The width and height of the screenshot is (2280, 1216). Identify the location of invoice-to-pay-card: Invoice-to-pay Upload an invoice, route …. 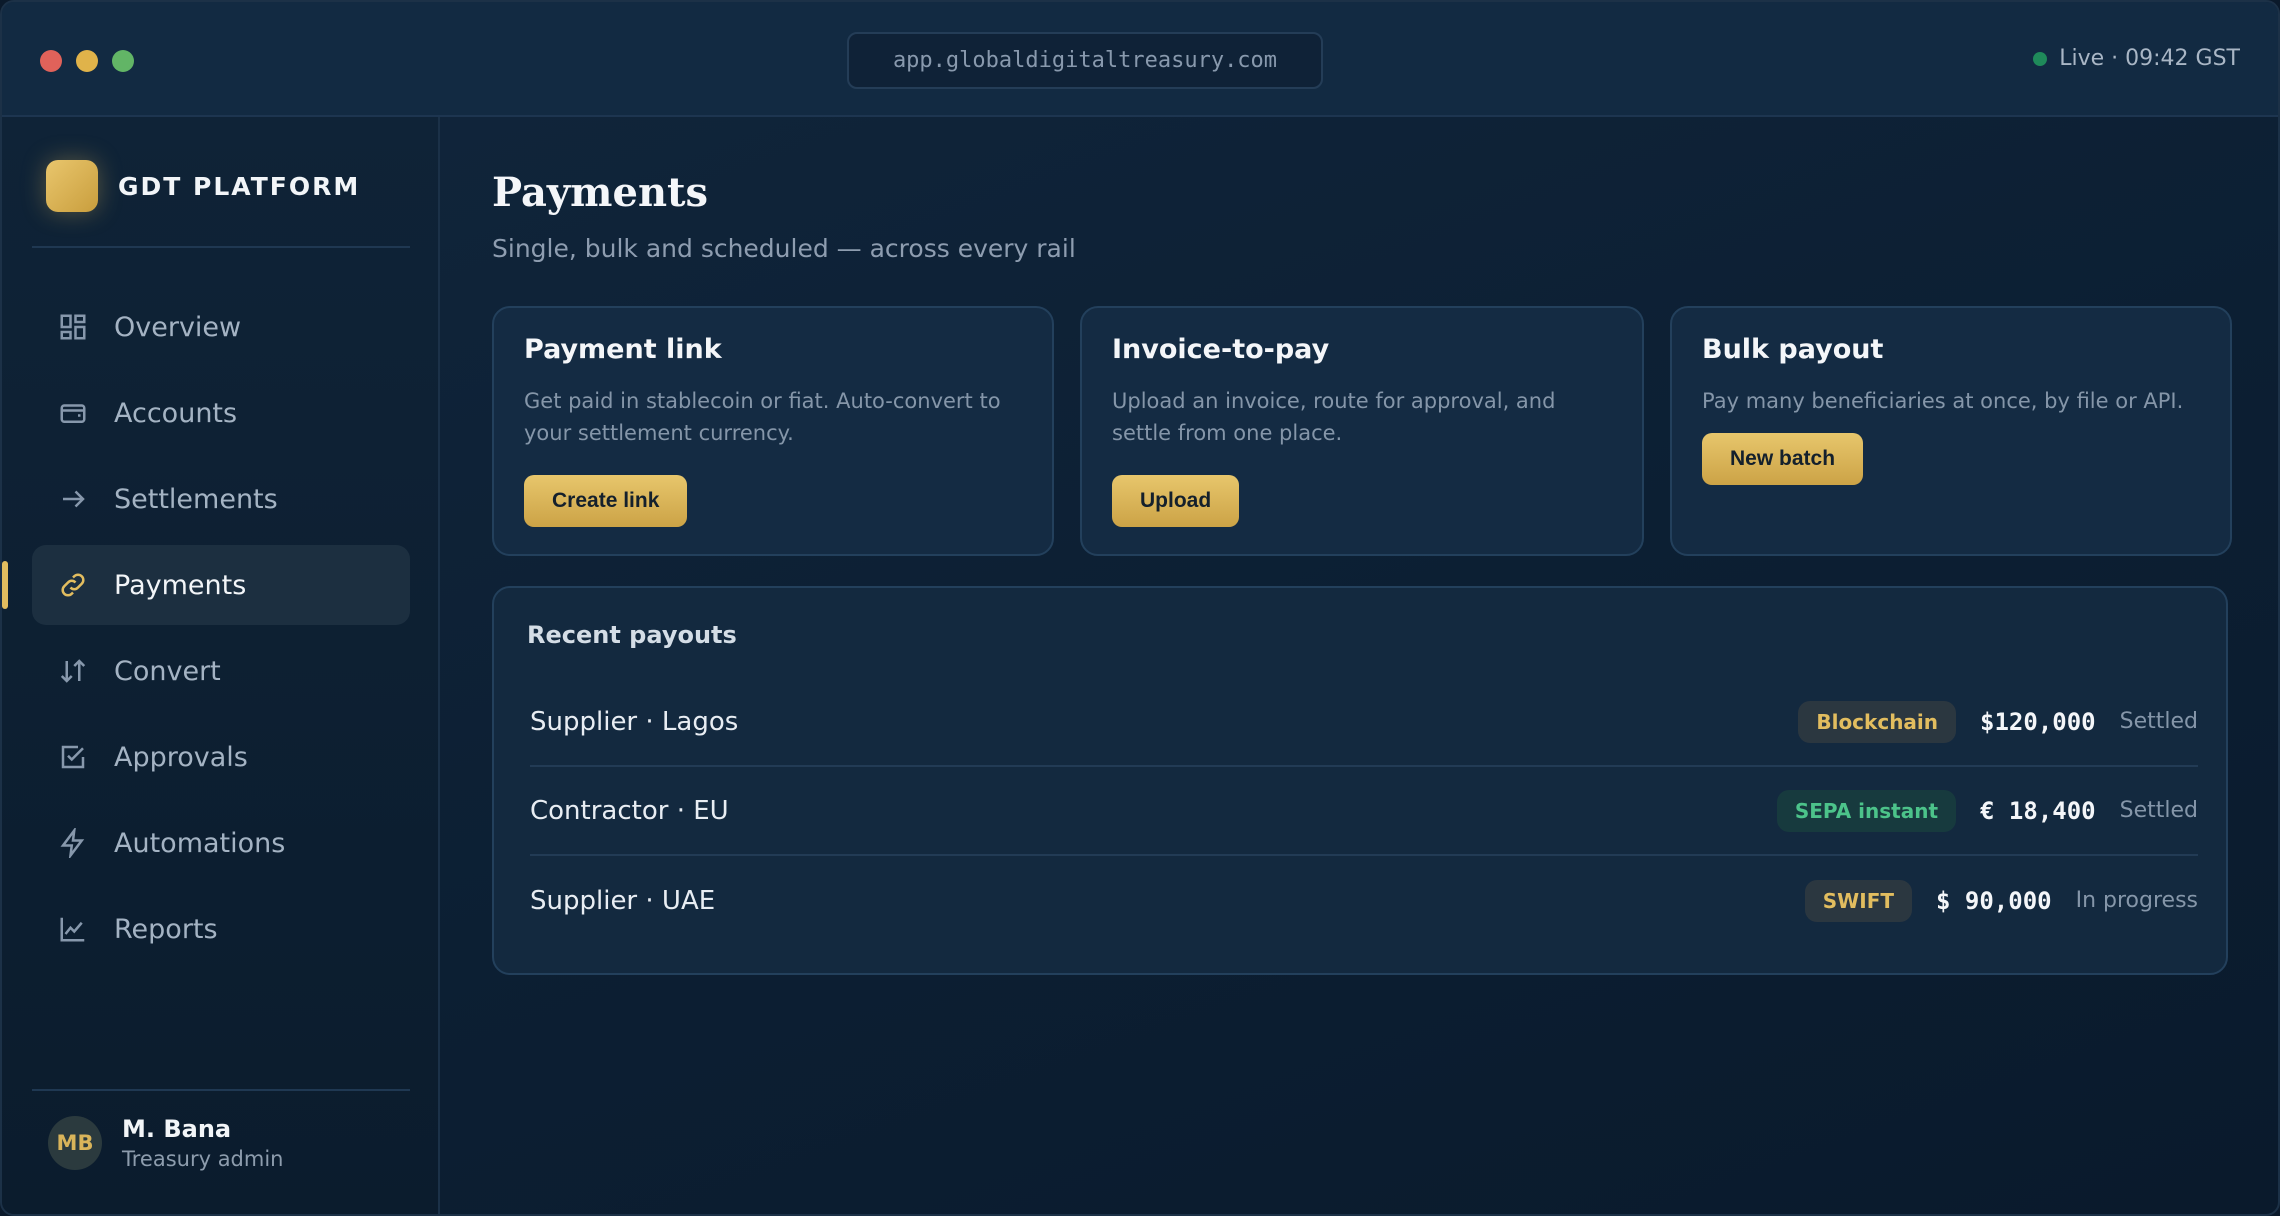
(1362, 431).